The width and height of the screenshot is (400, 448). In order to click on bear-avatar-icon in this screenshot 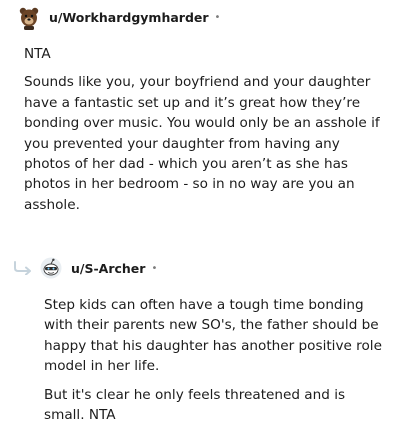, I will do `click(29, 18)`.